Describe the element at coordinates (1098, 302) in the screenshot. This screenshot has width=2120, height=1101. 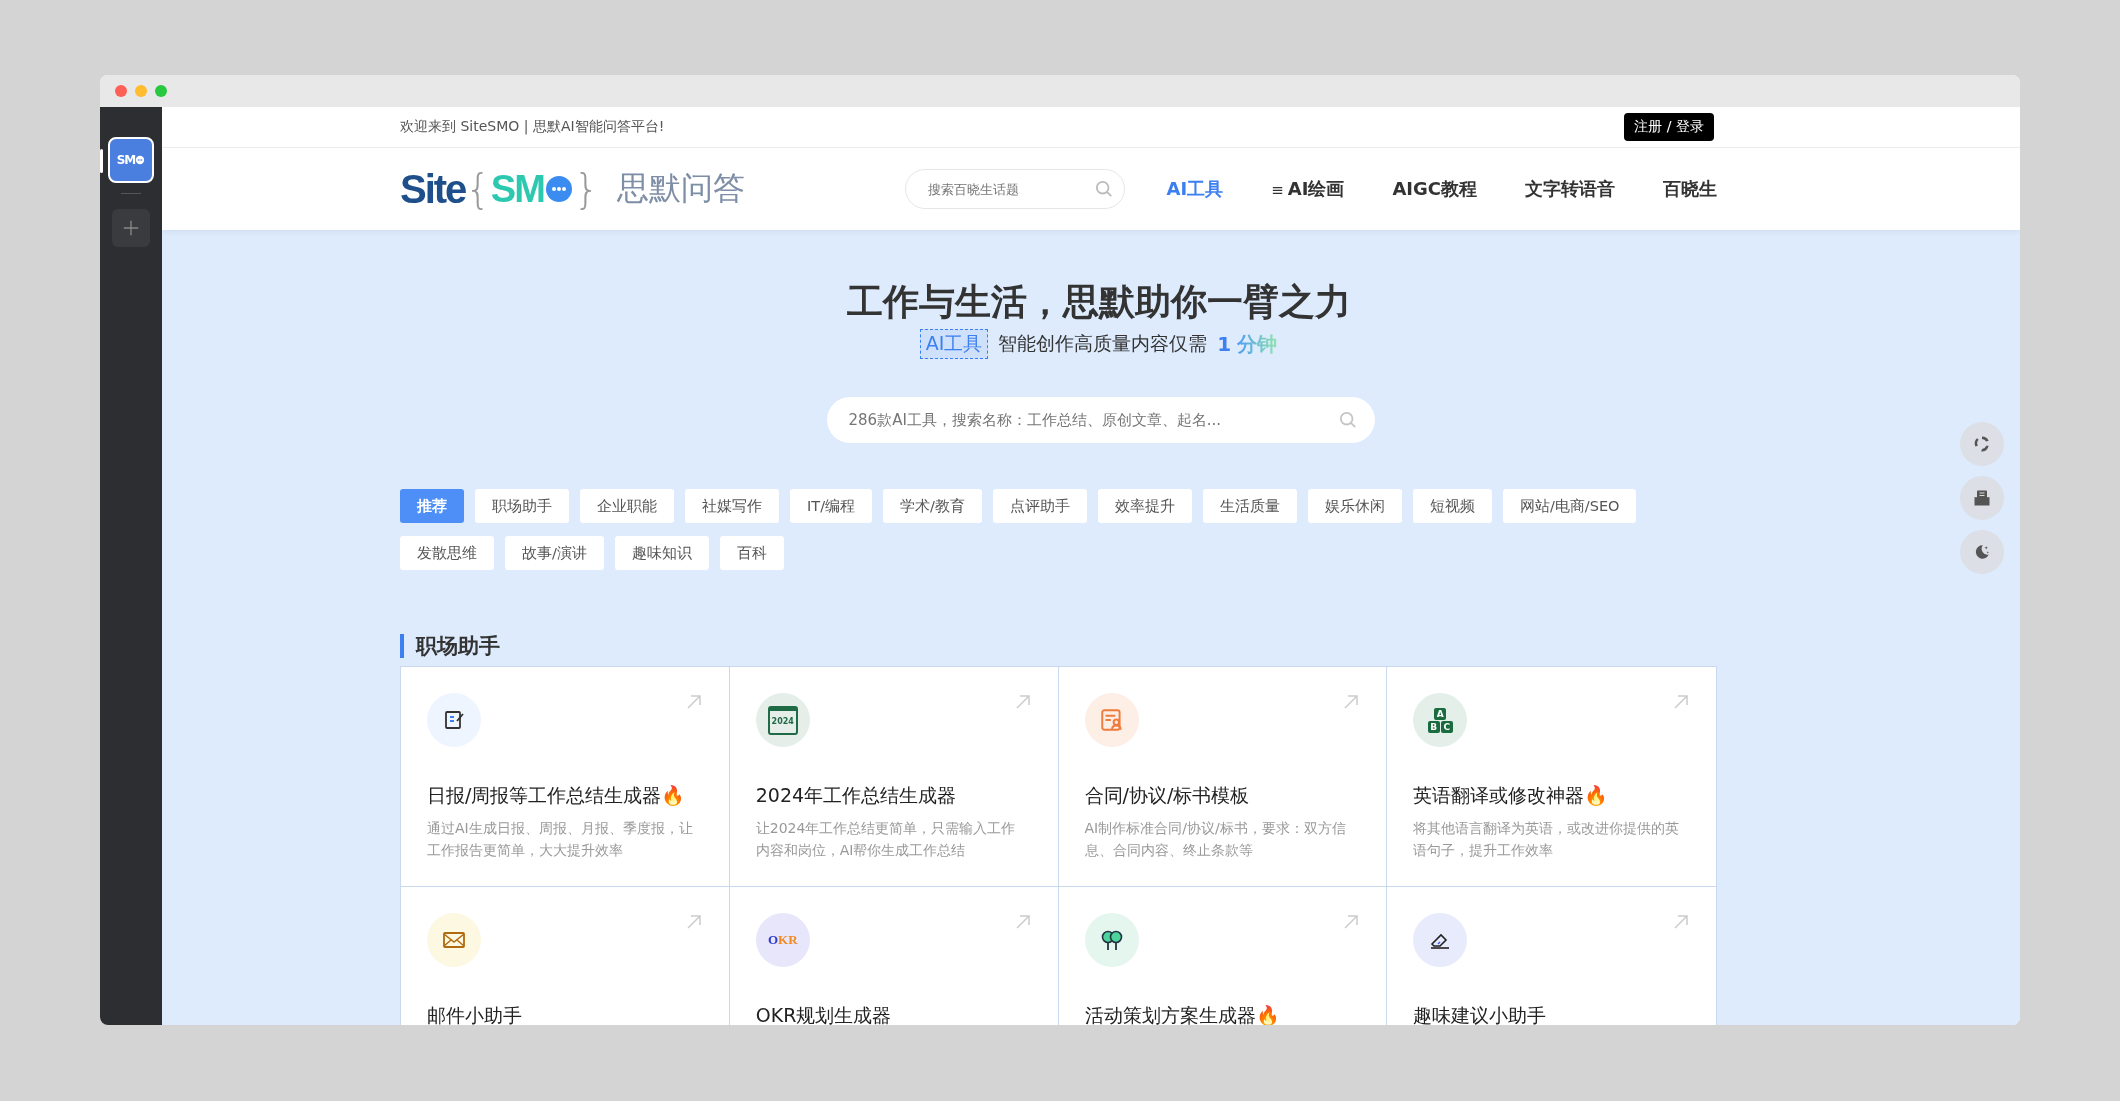
I see `hero-title: 工作与生活，思默助你一臂之力` at that location.